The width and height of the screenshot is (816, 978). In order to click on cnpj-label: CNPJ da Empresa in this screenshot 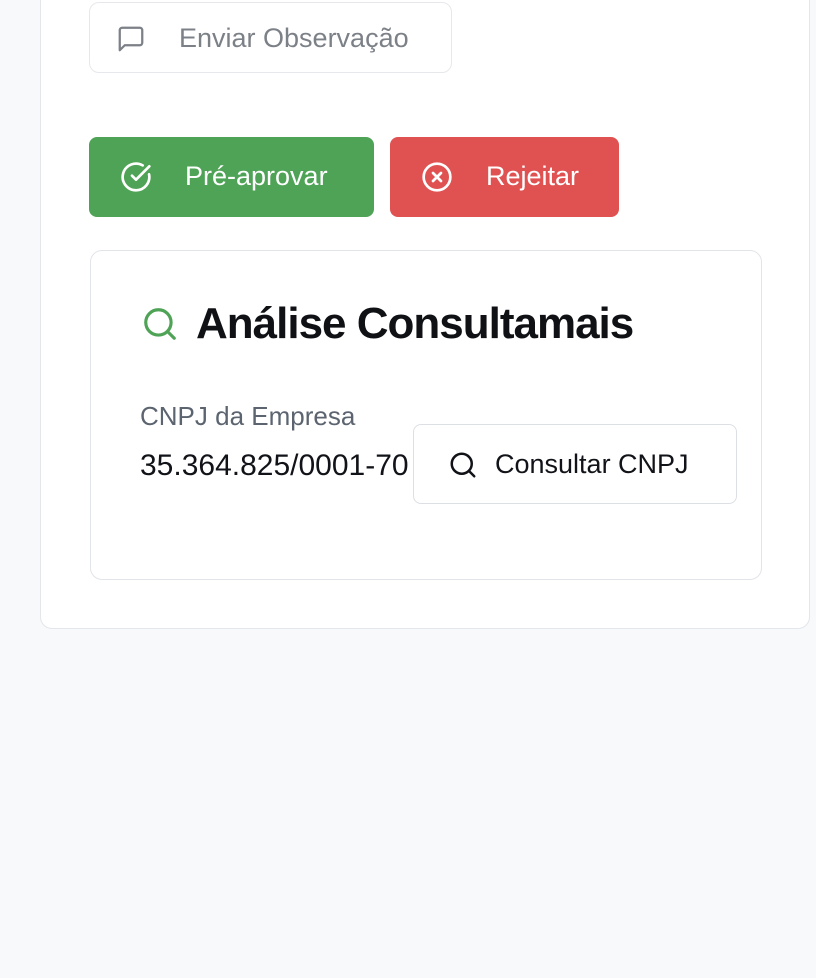, I will do `click(248, 416)`.